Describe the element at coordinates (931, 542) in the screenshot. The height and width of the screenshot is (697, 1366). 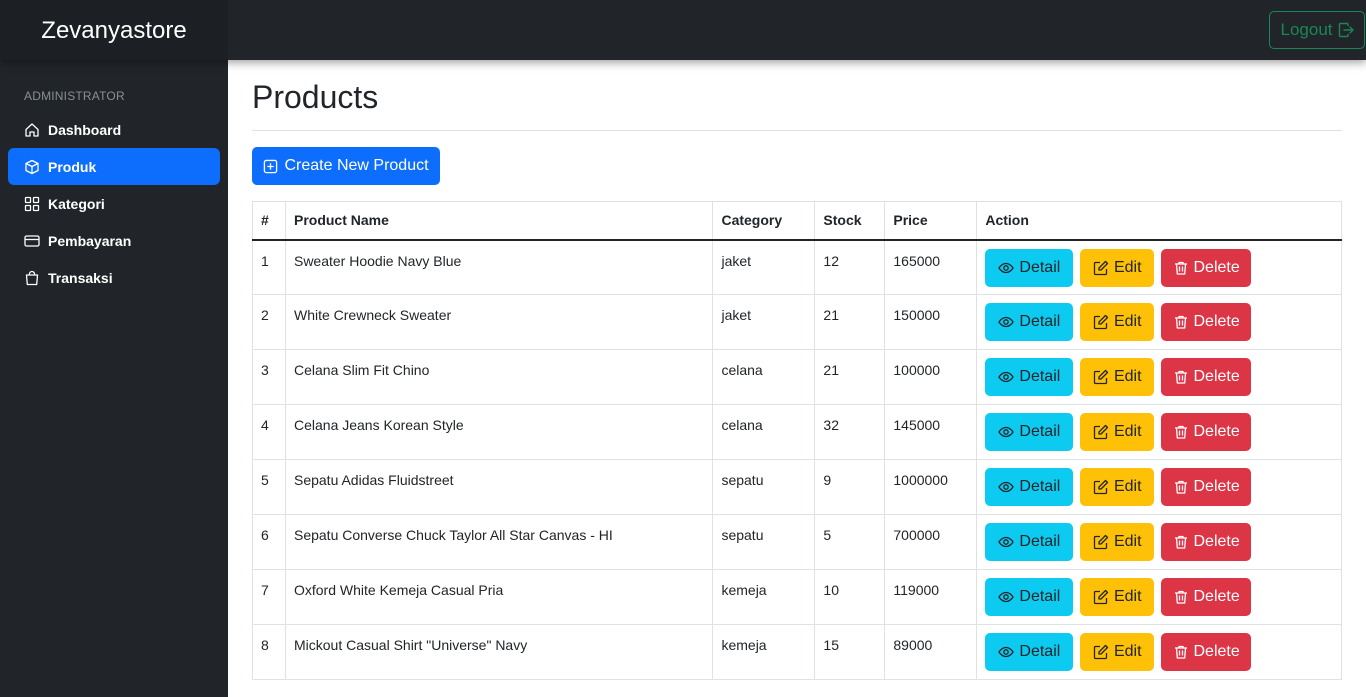
I see `product-price: 700000` at that location.